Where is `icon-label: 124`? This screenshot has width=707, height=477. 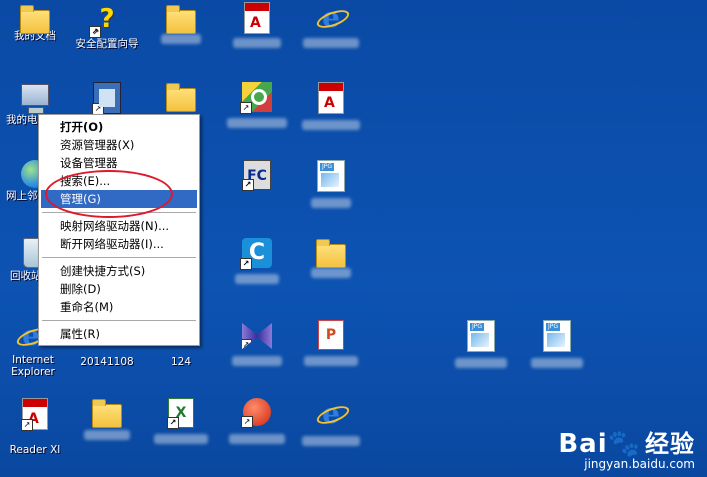
icon-label: 124 is located at coordinates (181, 362).